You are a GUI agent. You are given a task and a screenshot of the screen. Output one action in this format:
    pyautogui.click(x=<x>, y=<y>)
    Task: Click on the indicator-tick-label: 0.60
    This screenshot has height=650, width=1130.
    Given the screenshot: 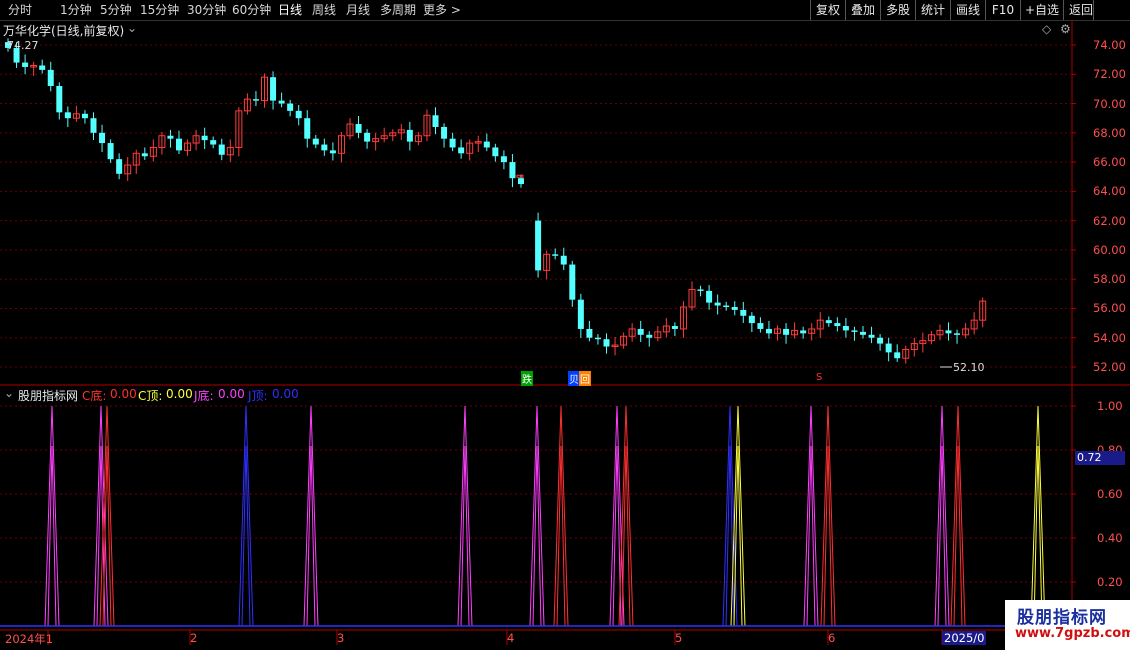 What is the action you would take?
    pyautogui.click(x=1110, y=494)
    